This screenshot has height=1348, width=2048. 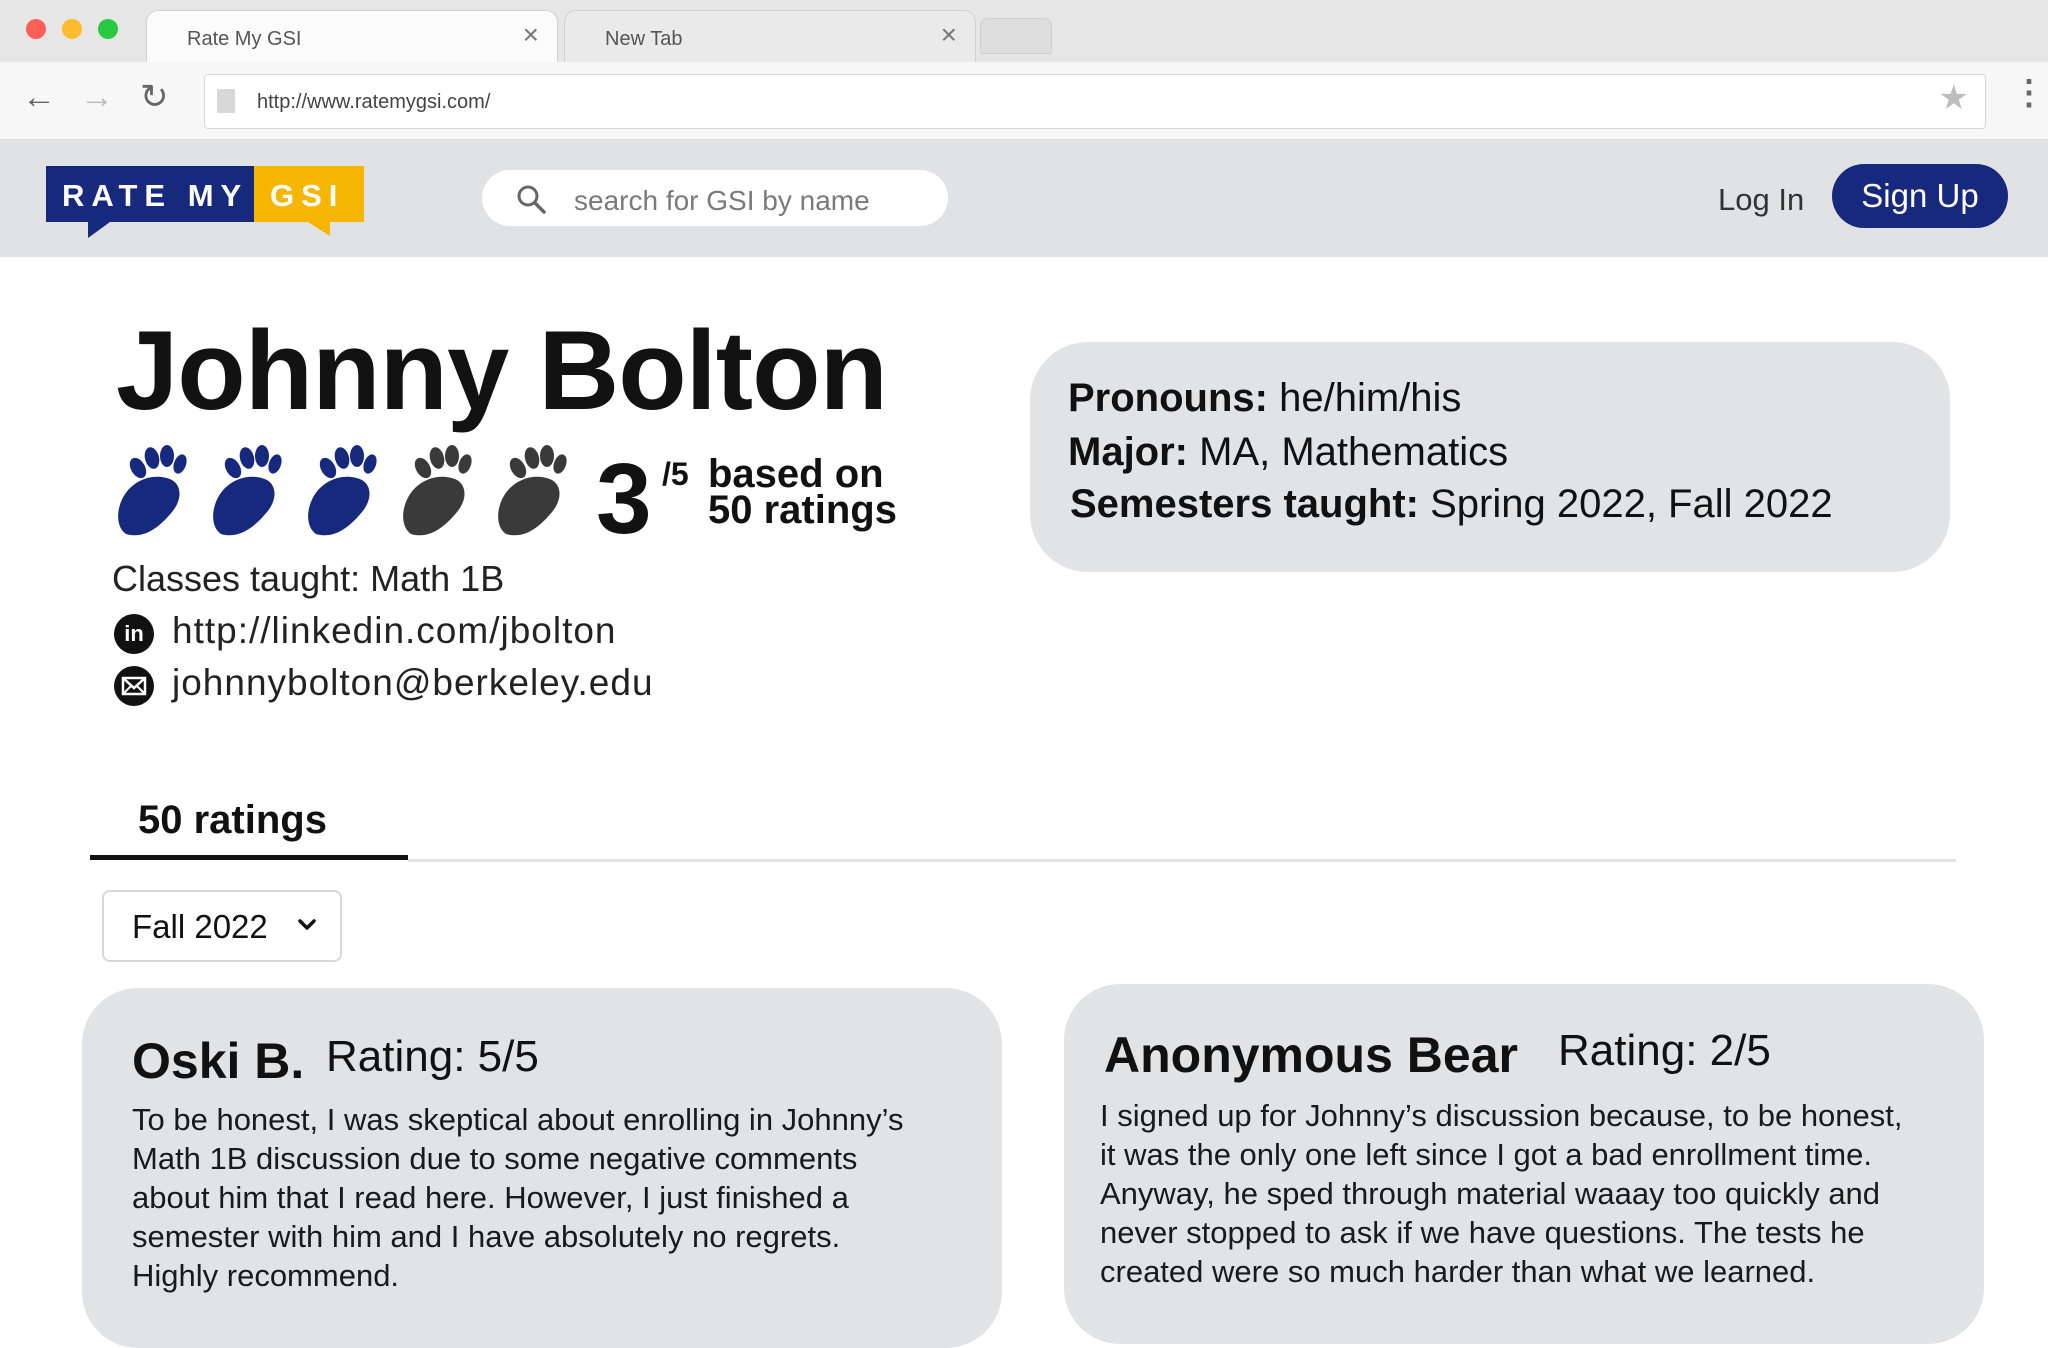 I want to click on gsi-name: Johnny Bolton, so click(x=502, y=370).